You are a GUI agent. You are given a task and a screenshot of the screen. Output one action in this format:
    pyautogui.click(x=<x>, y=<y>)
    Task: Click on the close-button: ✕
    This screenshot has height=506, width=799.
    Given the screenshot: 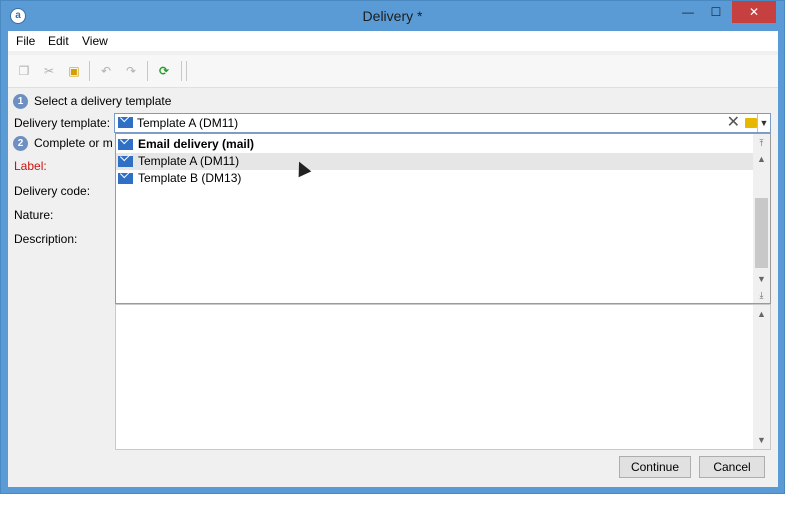 What is the action you would take?
    pyautogui.click(x=754, y=12)
    